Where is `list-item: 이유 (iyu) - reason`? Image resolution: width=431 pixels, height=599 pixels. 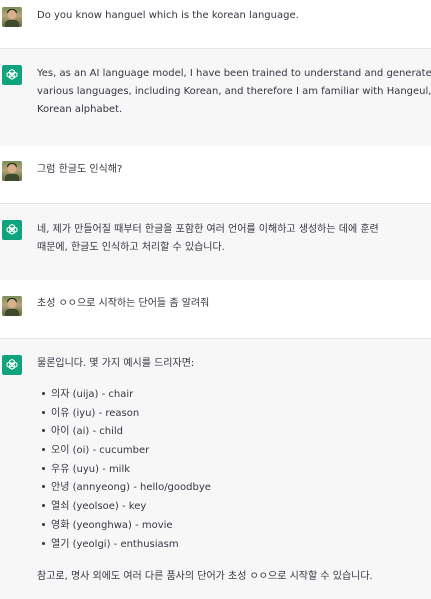
list-item: 이유 (iyu) - reason is located at coordinates (124, 414).